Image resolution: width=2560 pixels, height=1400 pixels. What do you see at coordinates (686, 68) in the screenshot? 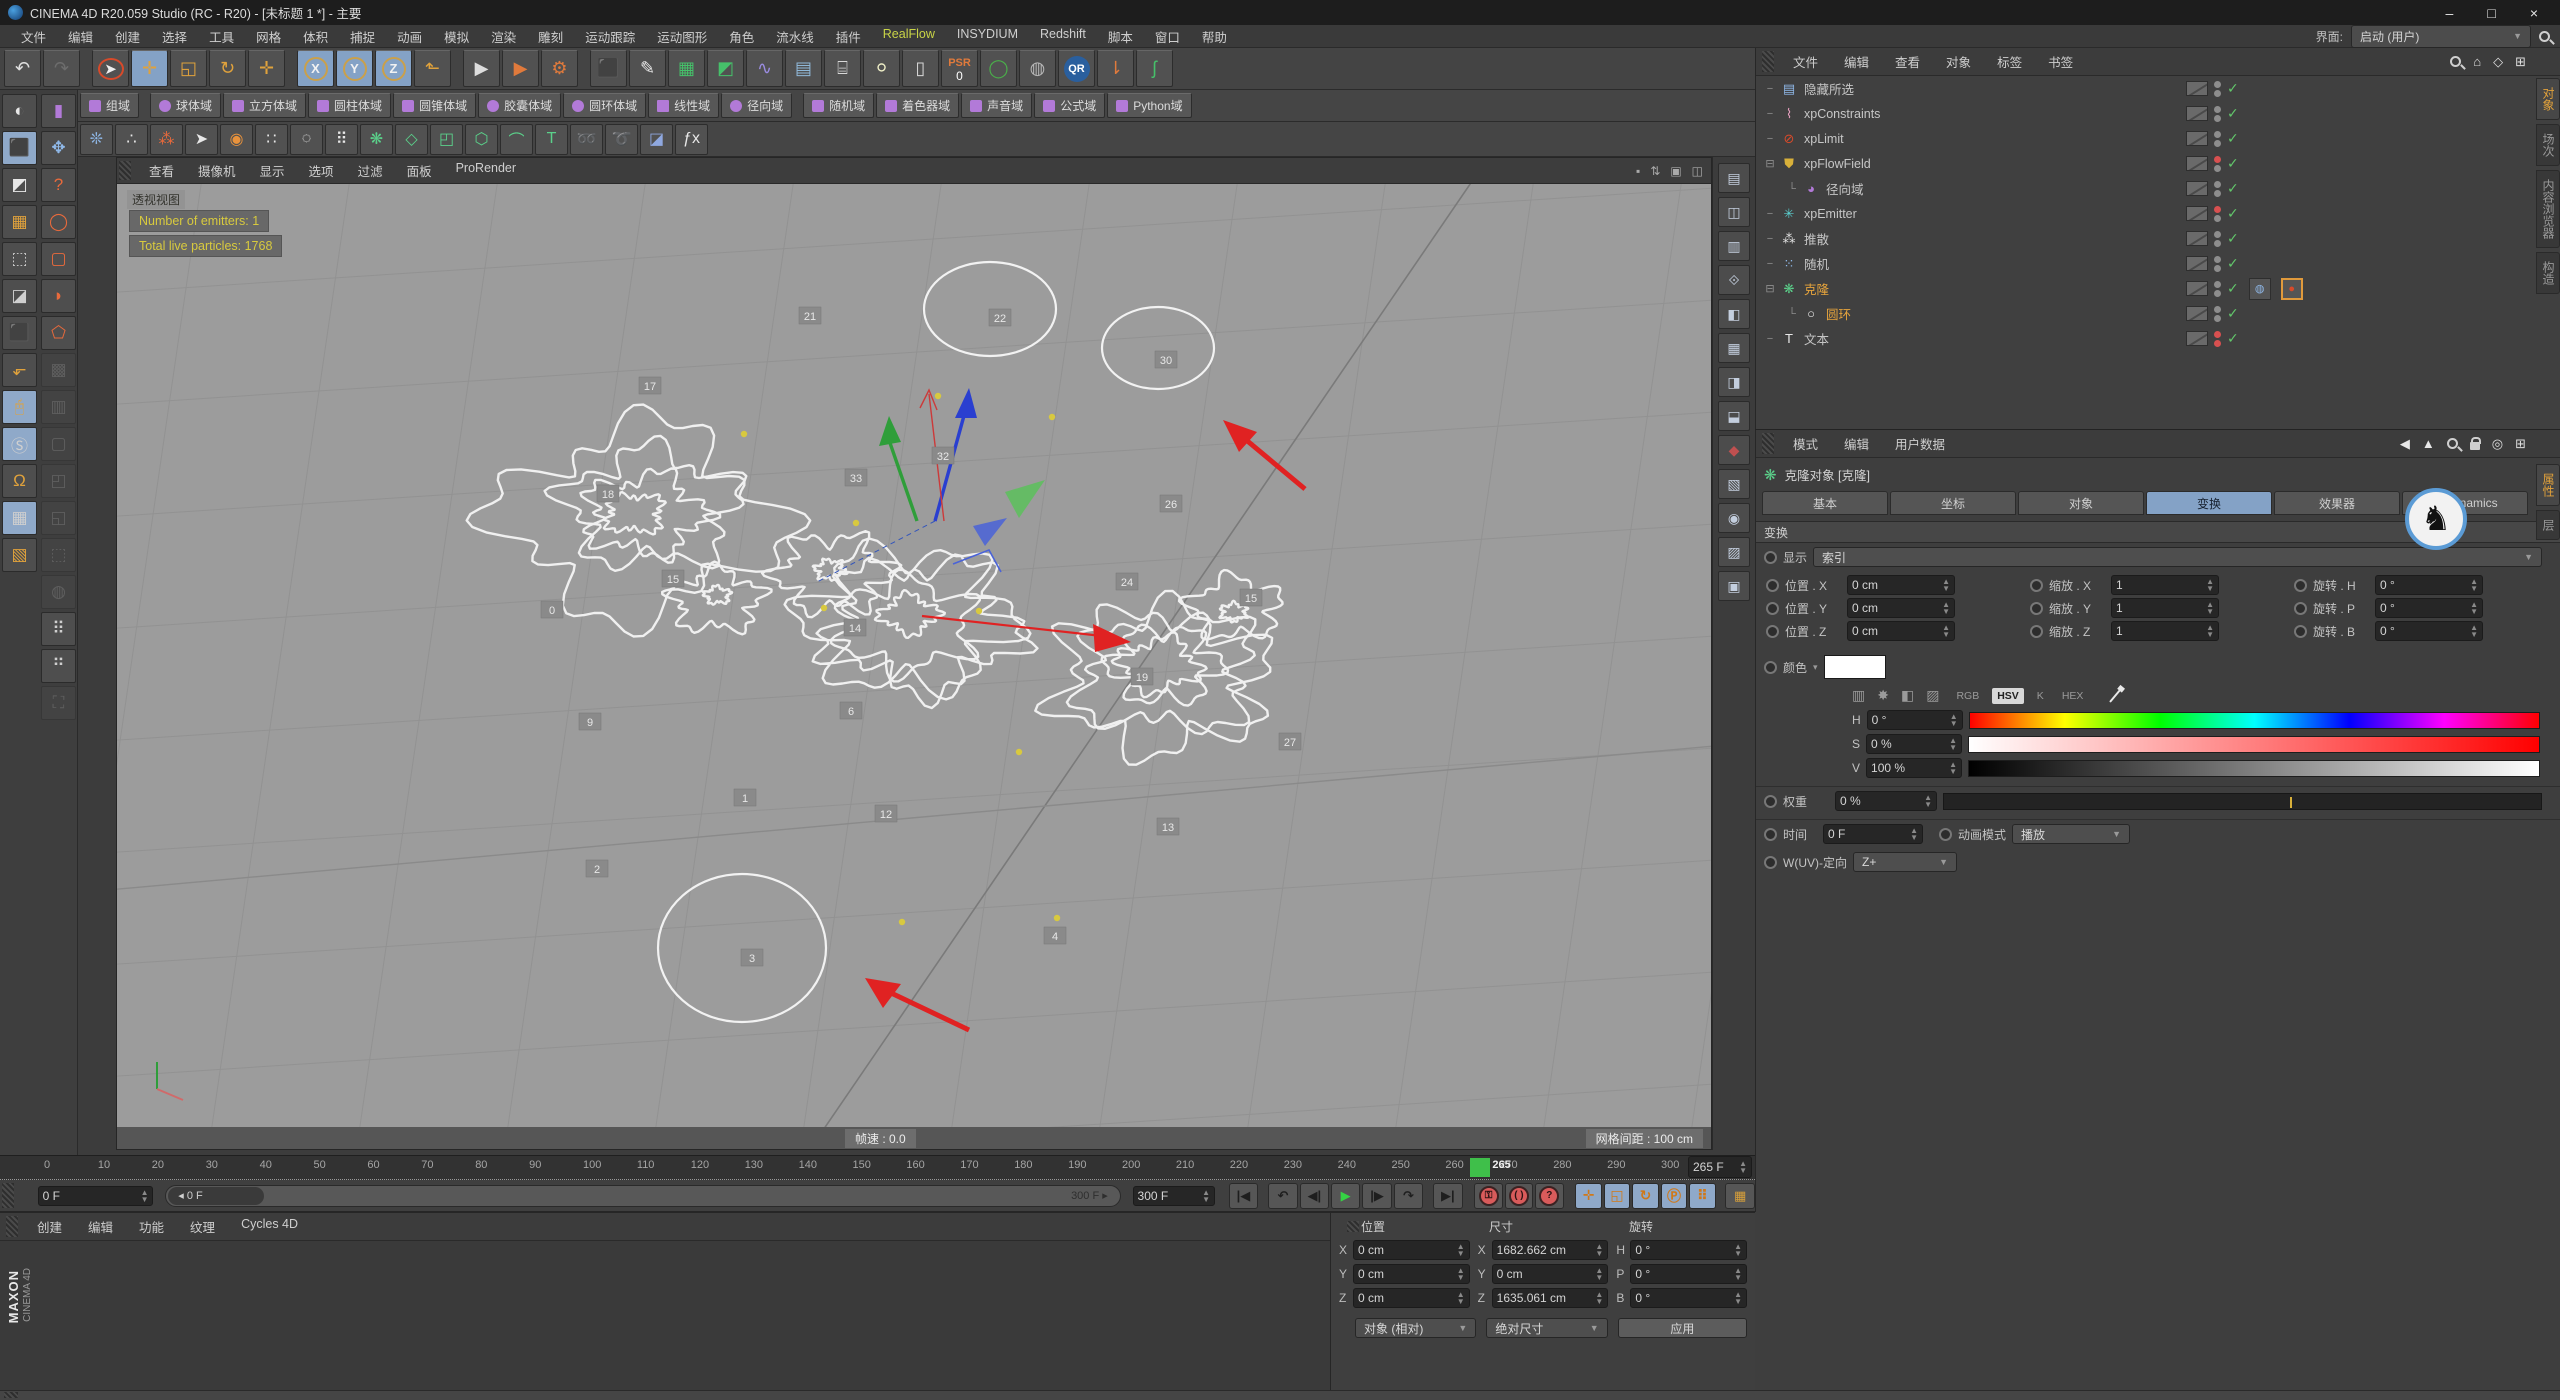
I see `subdivision-surface-icon: ▦` at bounding box center [686, 68].